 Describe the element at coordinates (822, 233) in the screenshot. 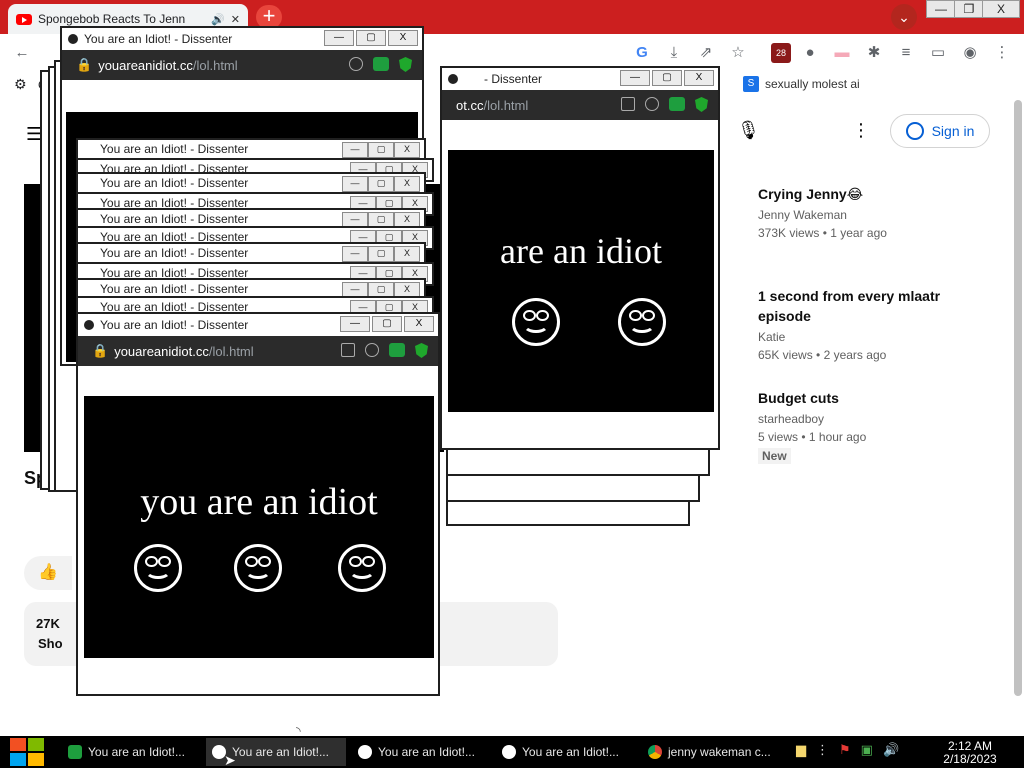

I see `rec-meta: 373K views • 1 year ago` at that location.